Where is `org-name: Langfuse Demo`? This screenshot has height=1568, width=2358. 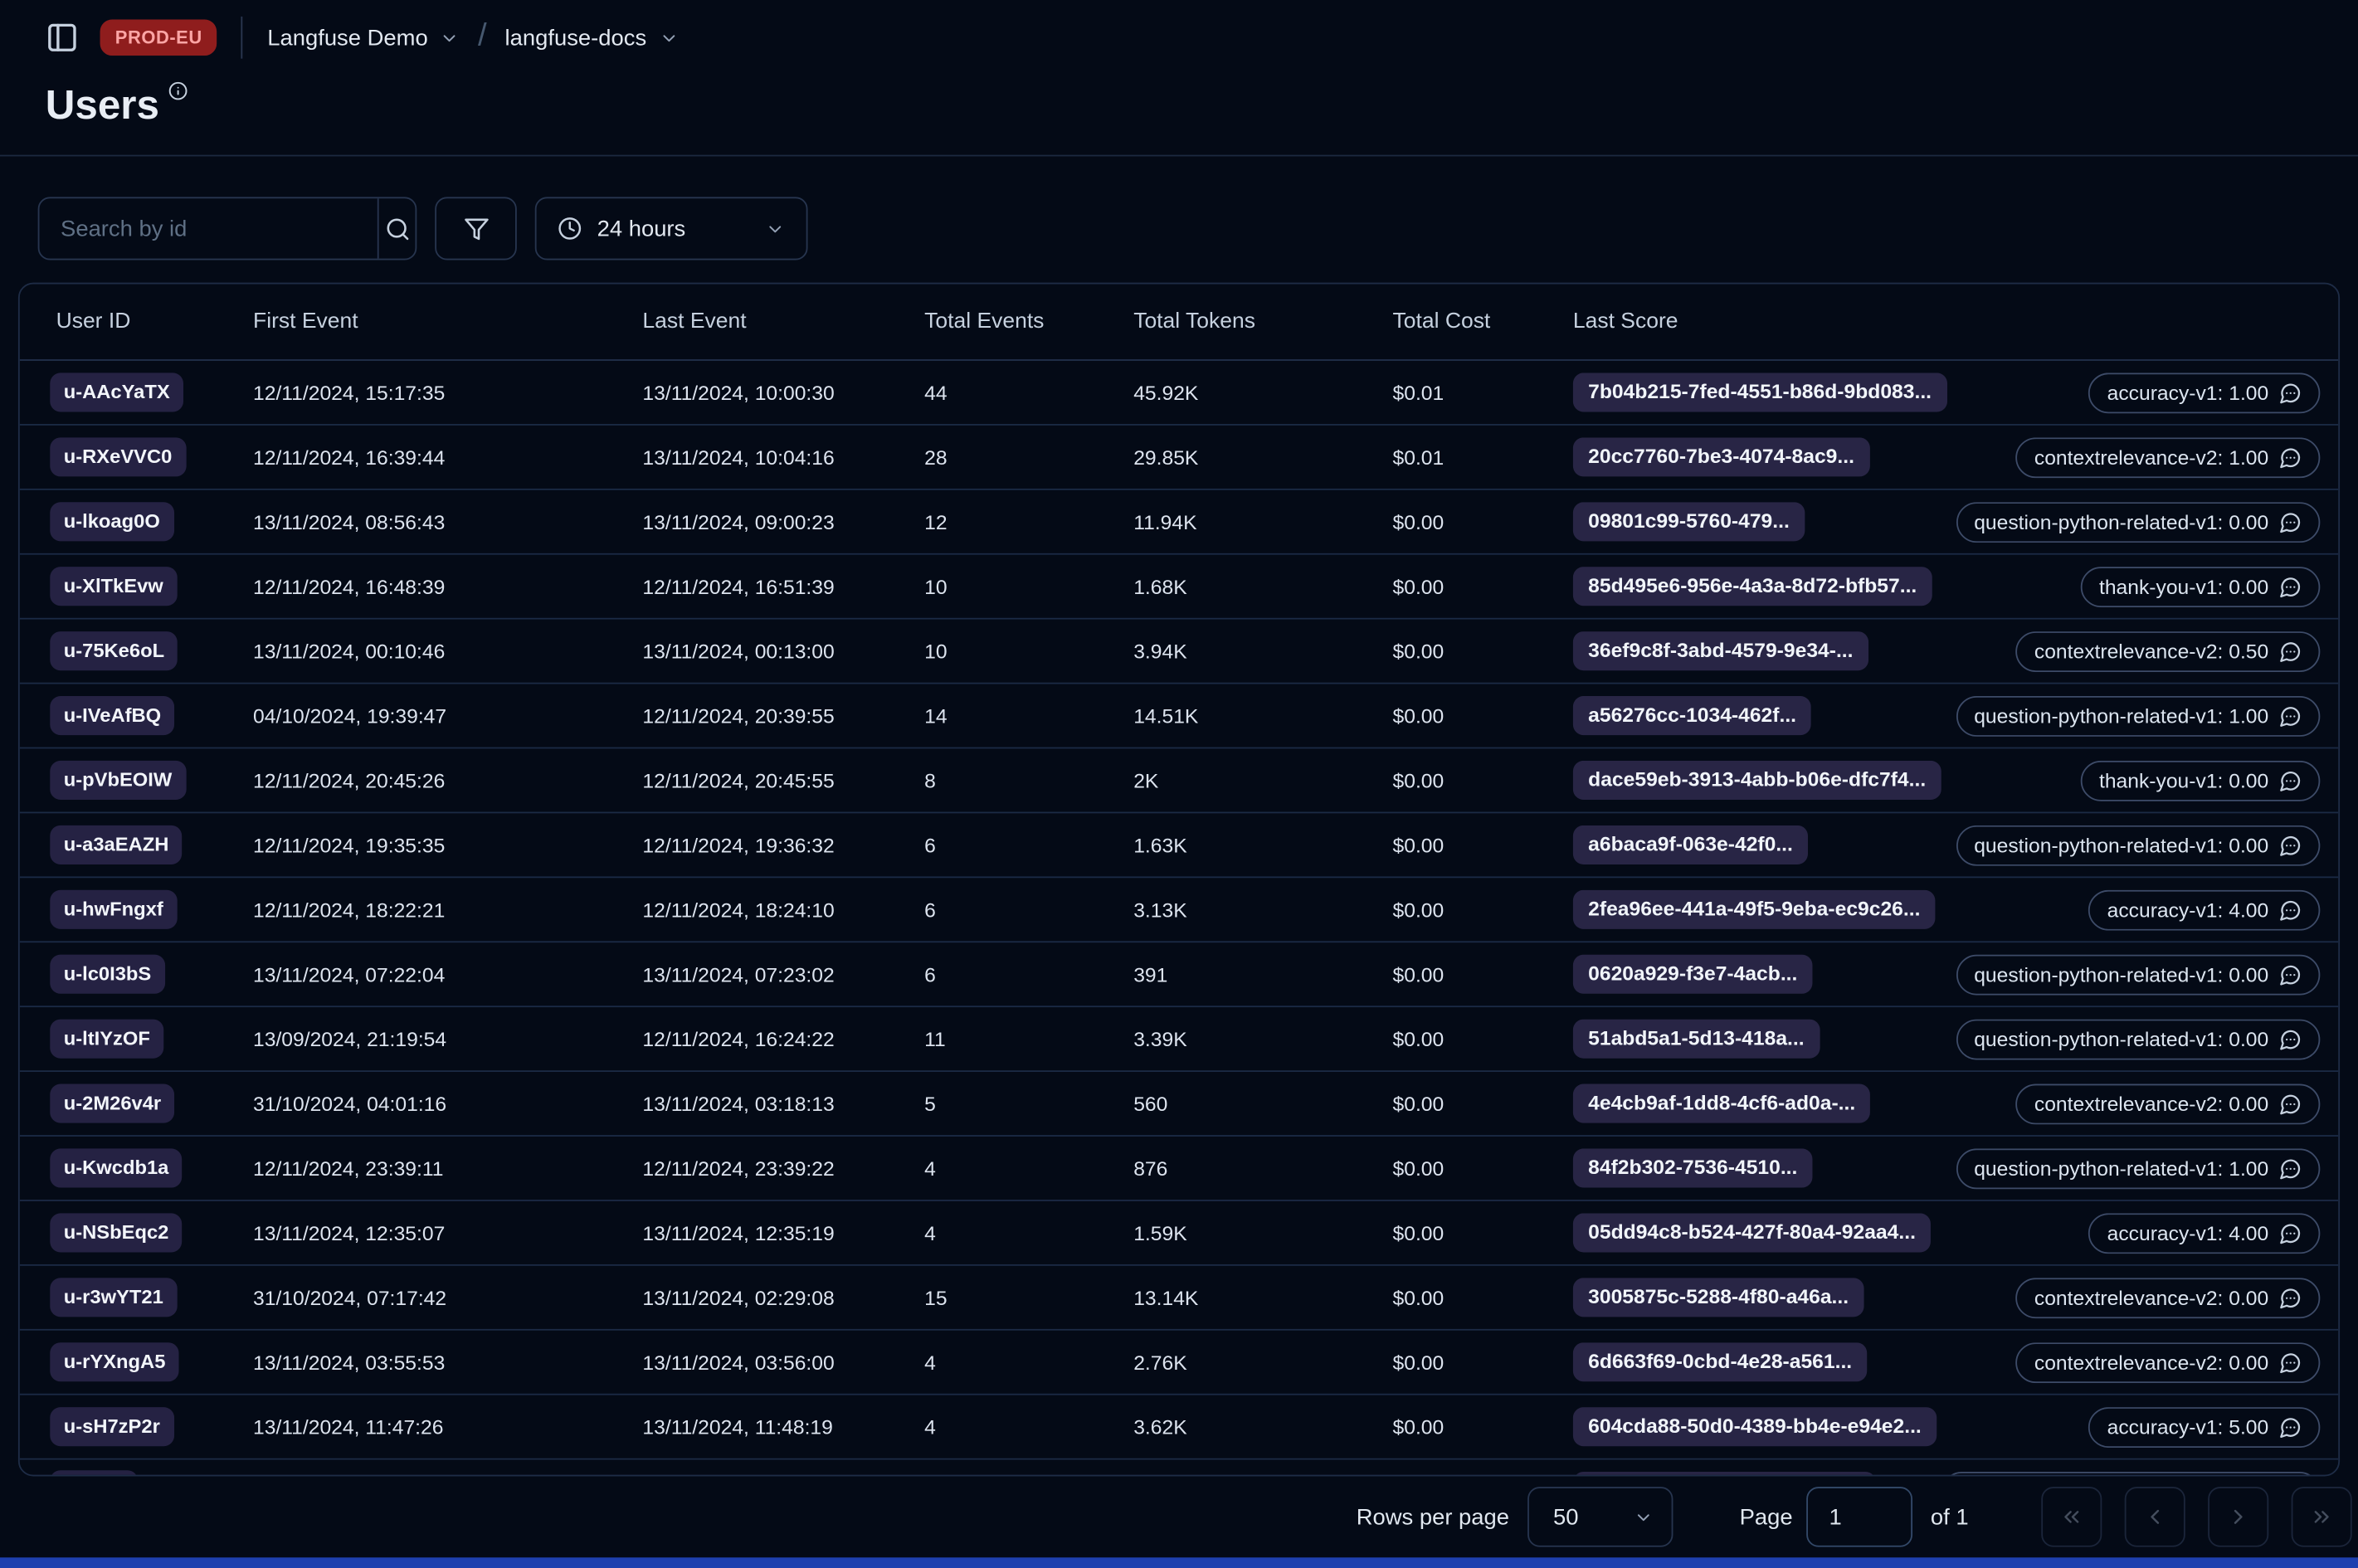 org-name: Langfuse Demo is located at coordinates (347, 37).